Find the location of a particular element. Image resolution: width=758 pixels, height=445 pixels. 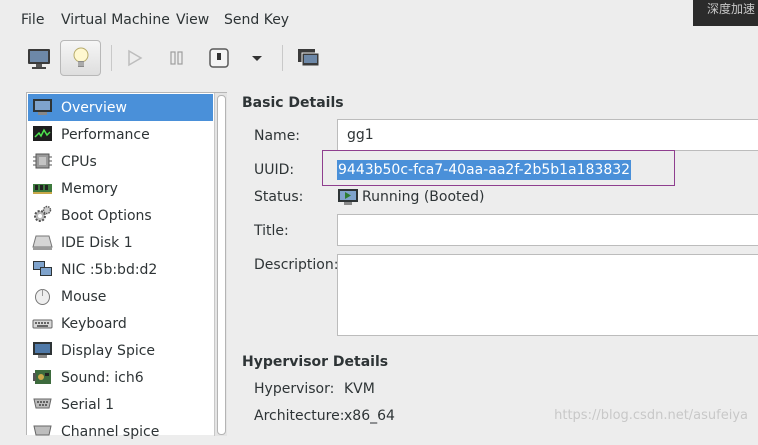

screenshot-icon is located at coordinates (309, 58).